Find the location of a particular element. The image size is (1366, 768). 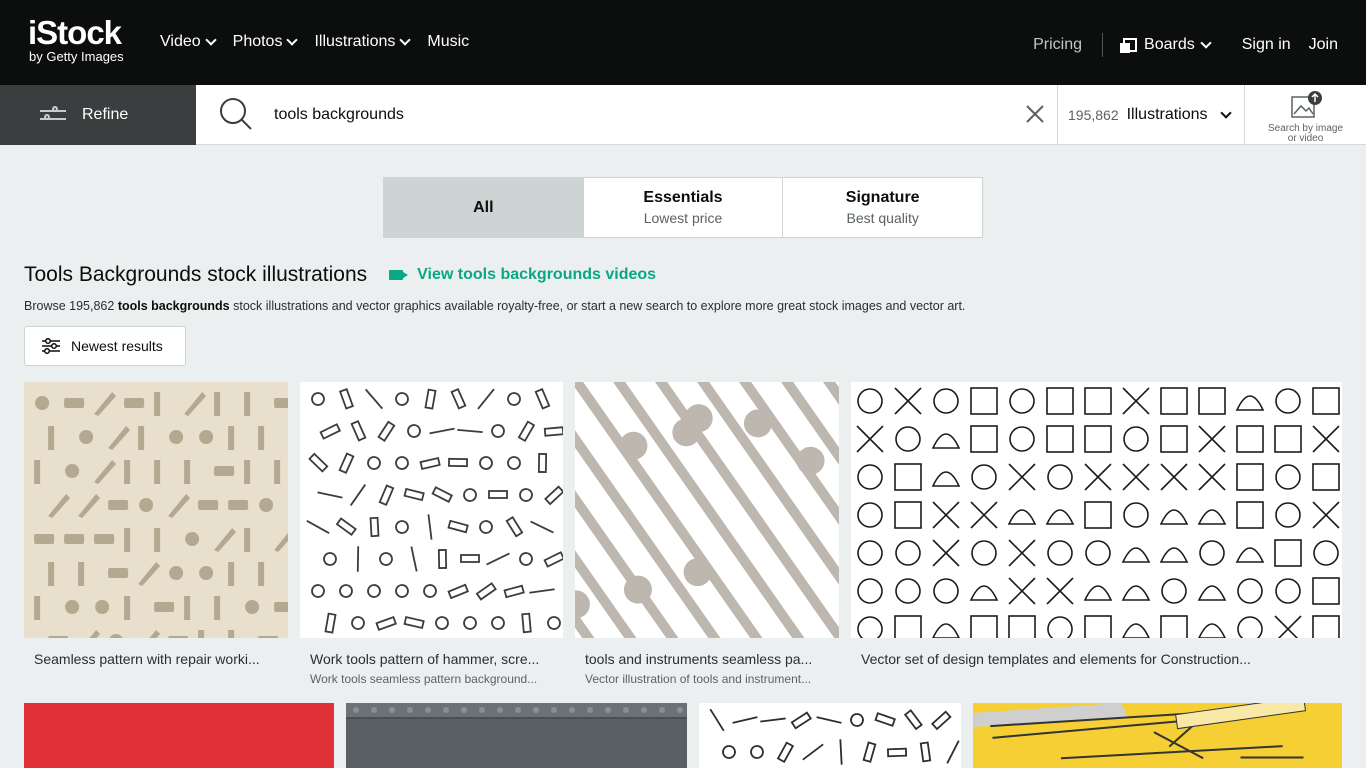

video-camera-icon is located at coordinates (399, 275).